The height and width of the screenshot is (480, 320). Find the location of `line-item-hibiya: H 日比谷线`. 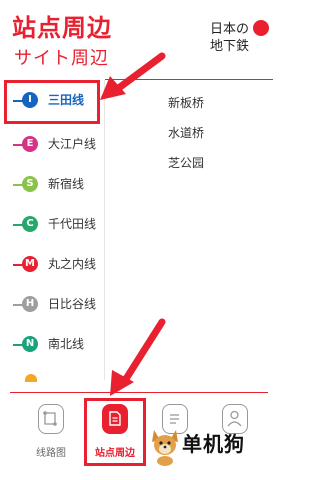

line-item-hibiya: H 日比谷线 is located at coordinates (52, 305).